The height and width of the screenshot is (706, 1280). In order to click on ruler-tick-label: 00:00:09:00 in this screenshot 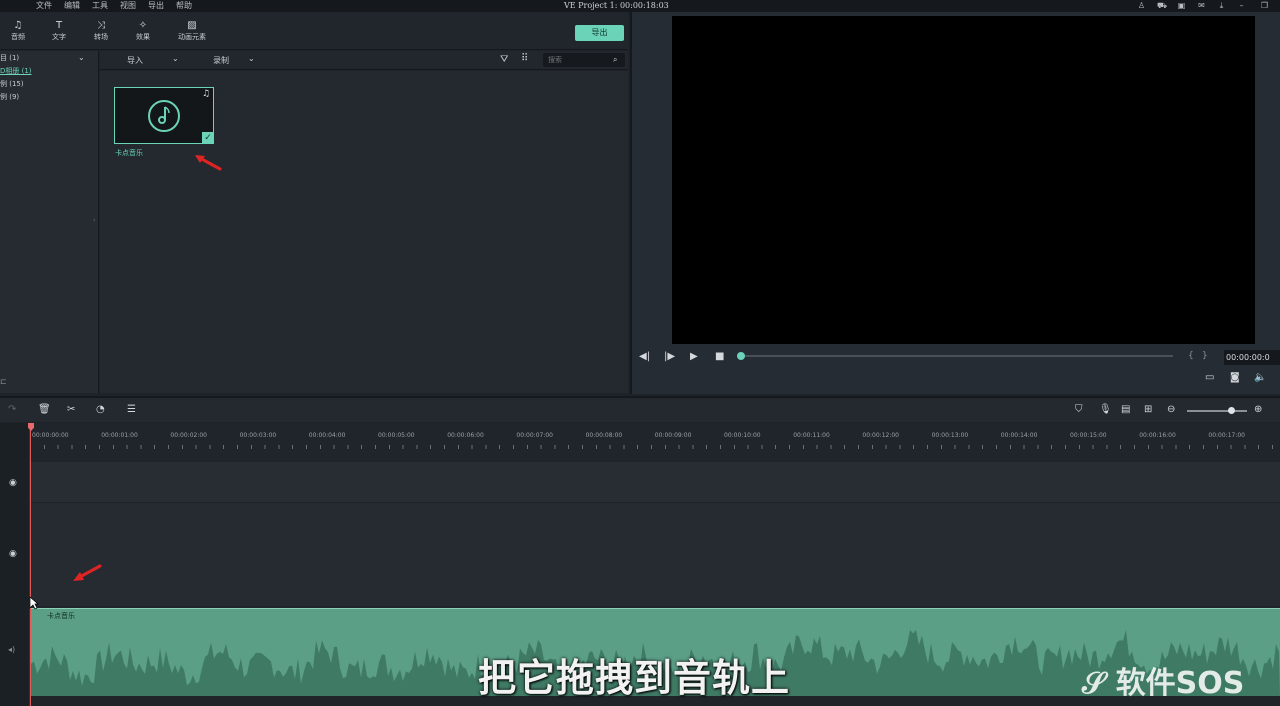, I will do `click(673, 435)`.